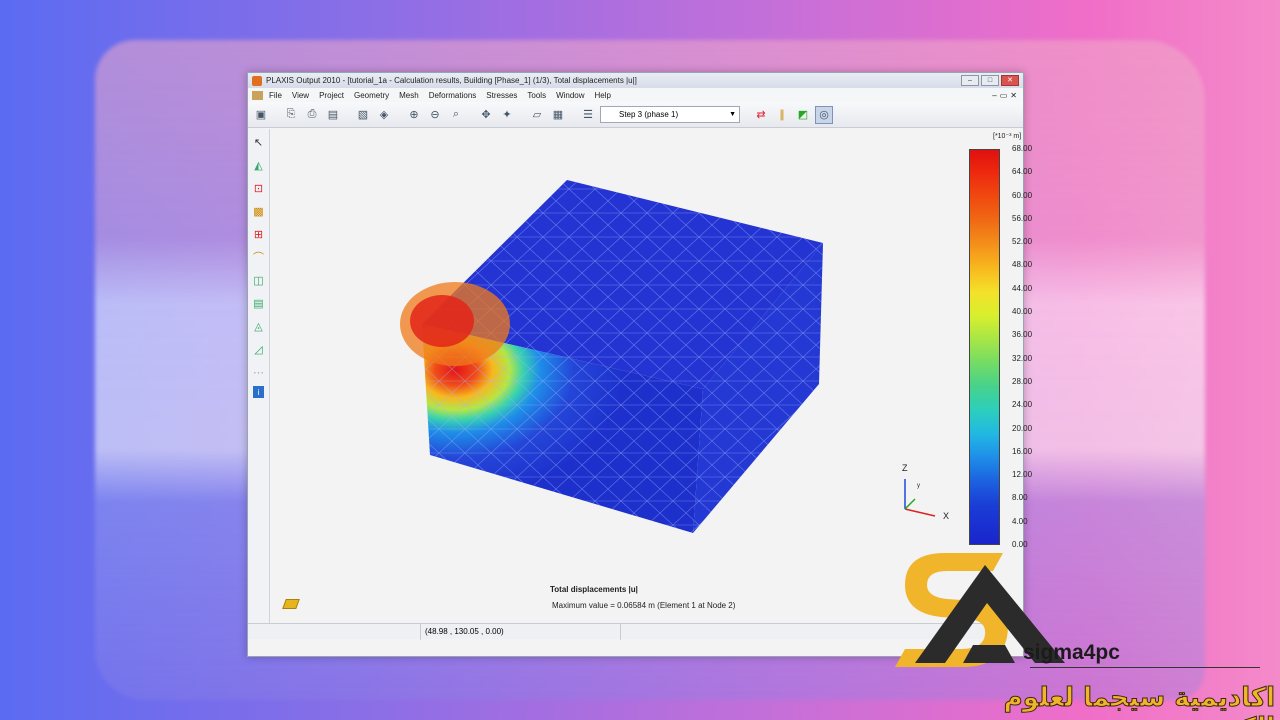  What do you see at coordinates (1010, 80) in the screenshot?
I see `close-button: ✕` at bounding box center [1010, 80].